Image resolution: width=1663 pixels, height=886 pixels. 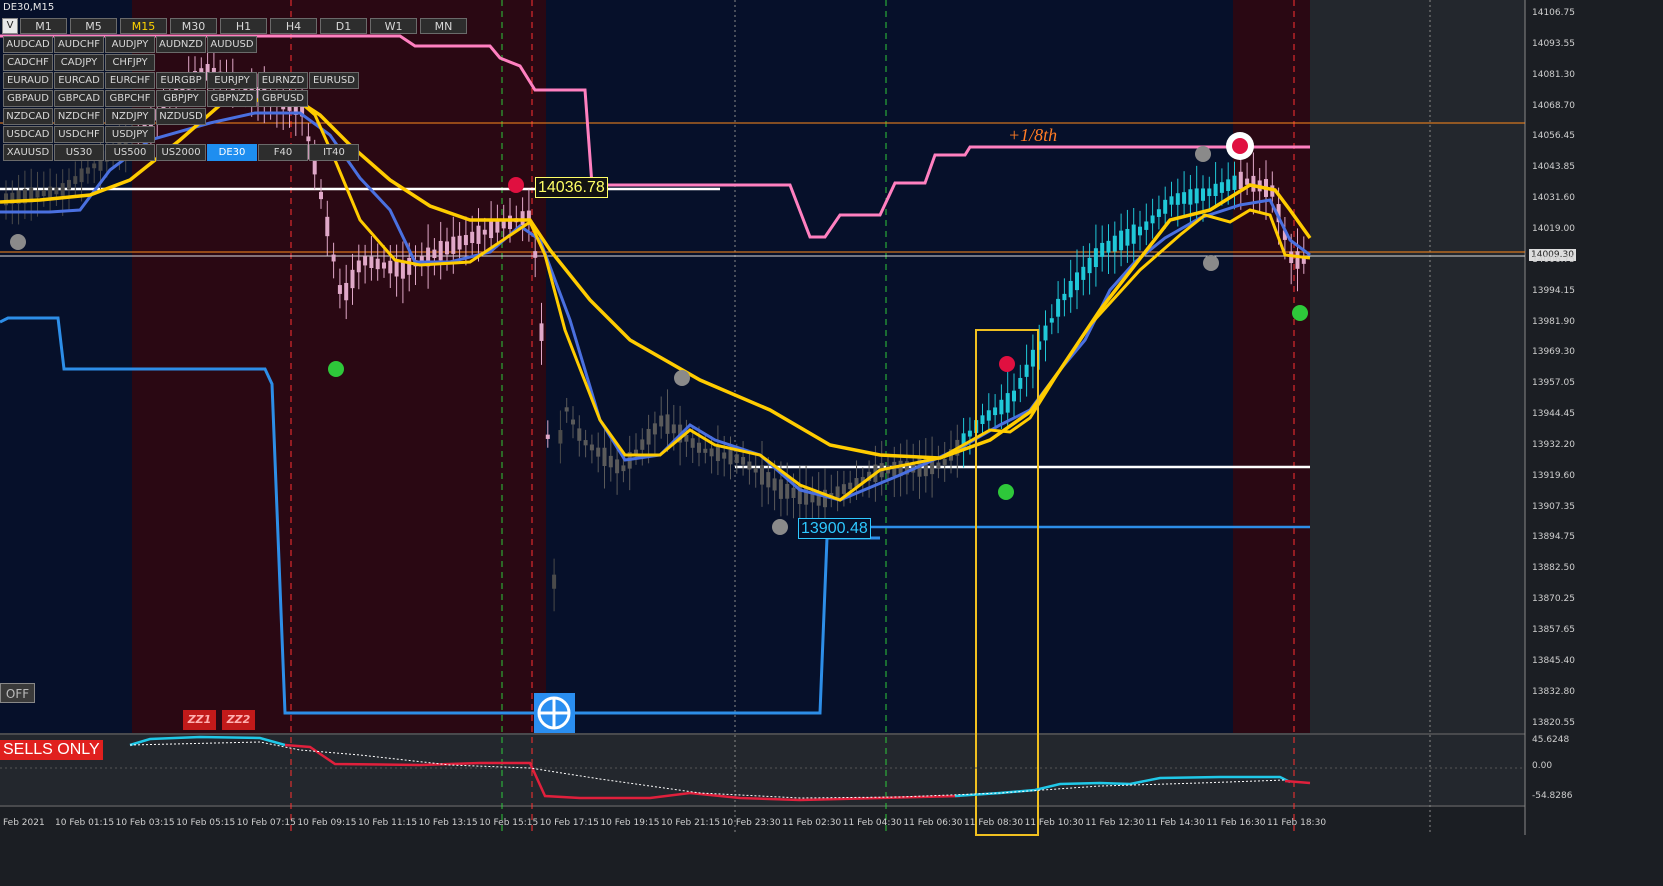 What do you see at coordinates (393, 26) in the screenshot?
I see `timeframe-button-w1: W1` at bounding box center [393, 26].